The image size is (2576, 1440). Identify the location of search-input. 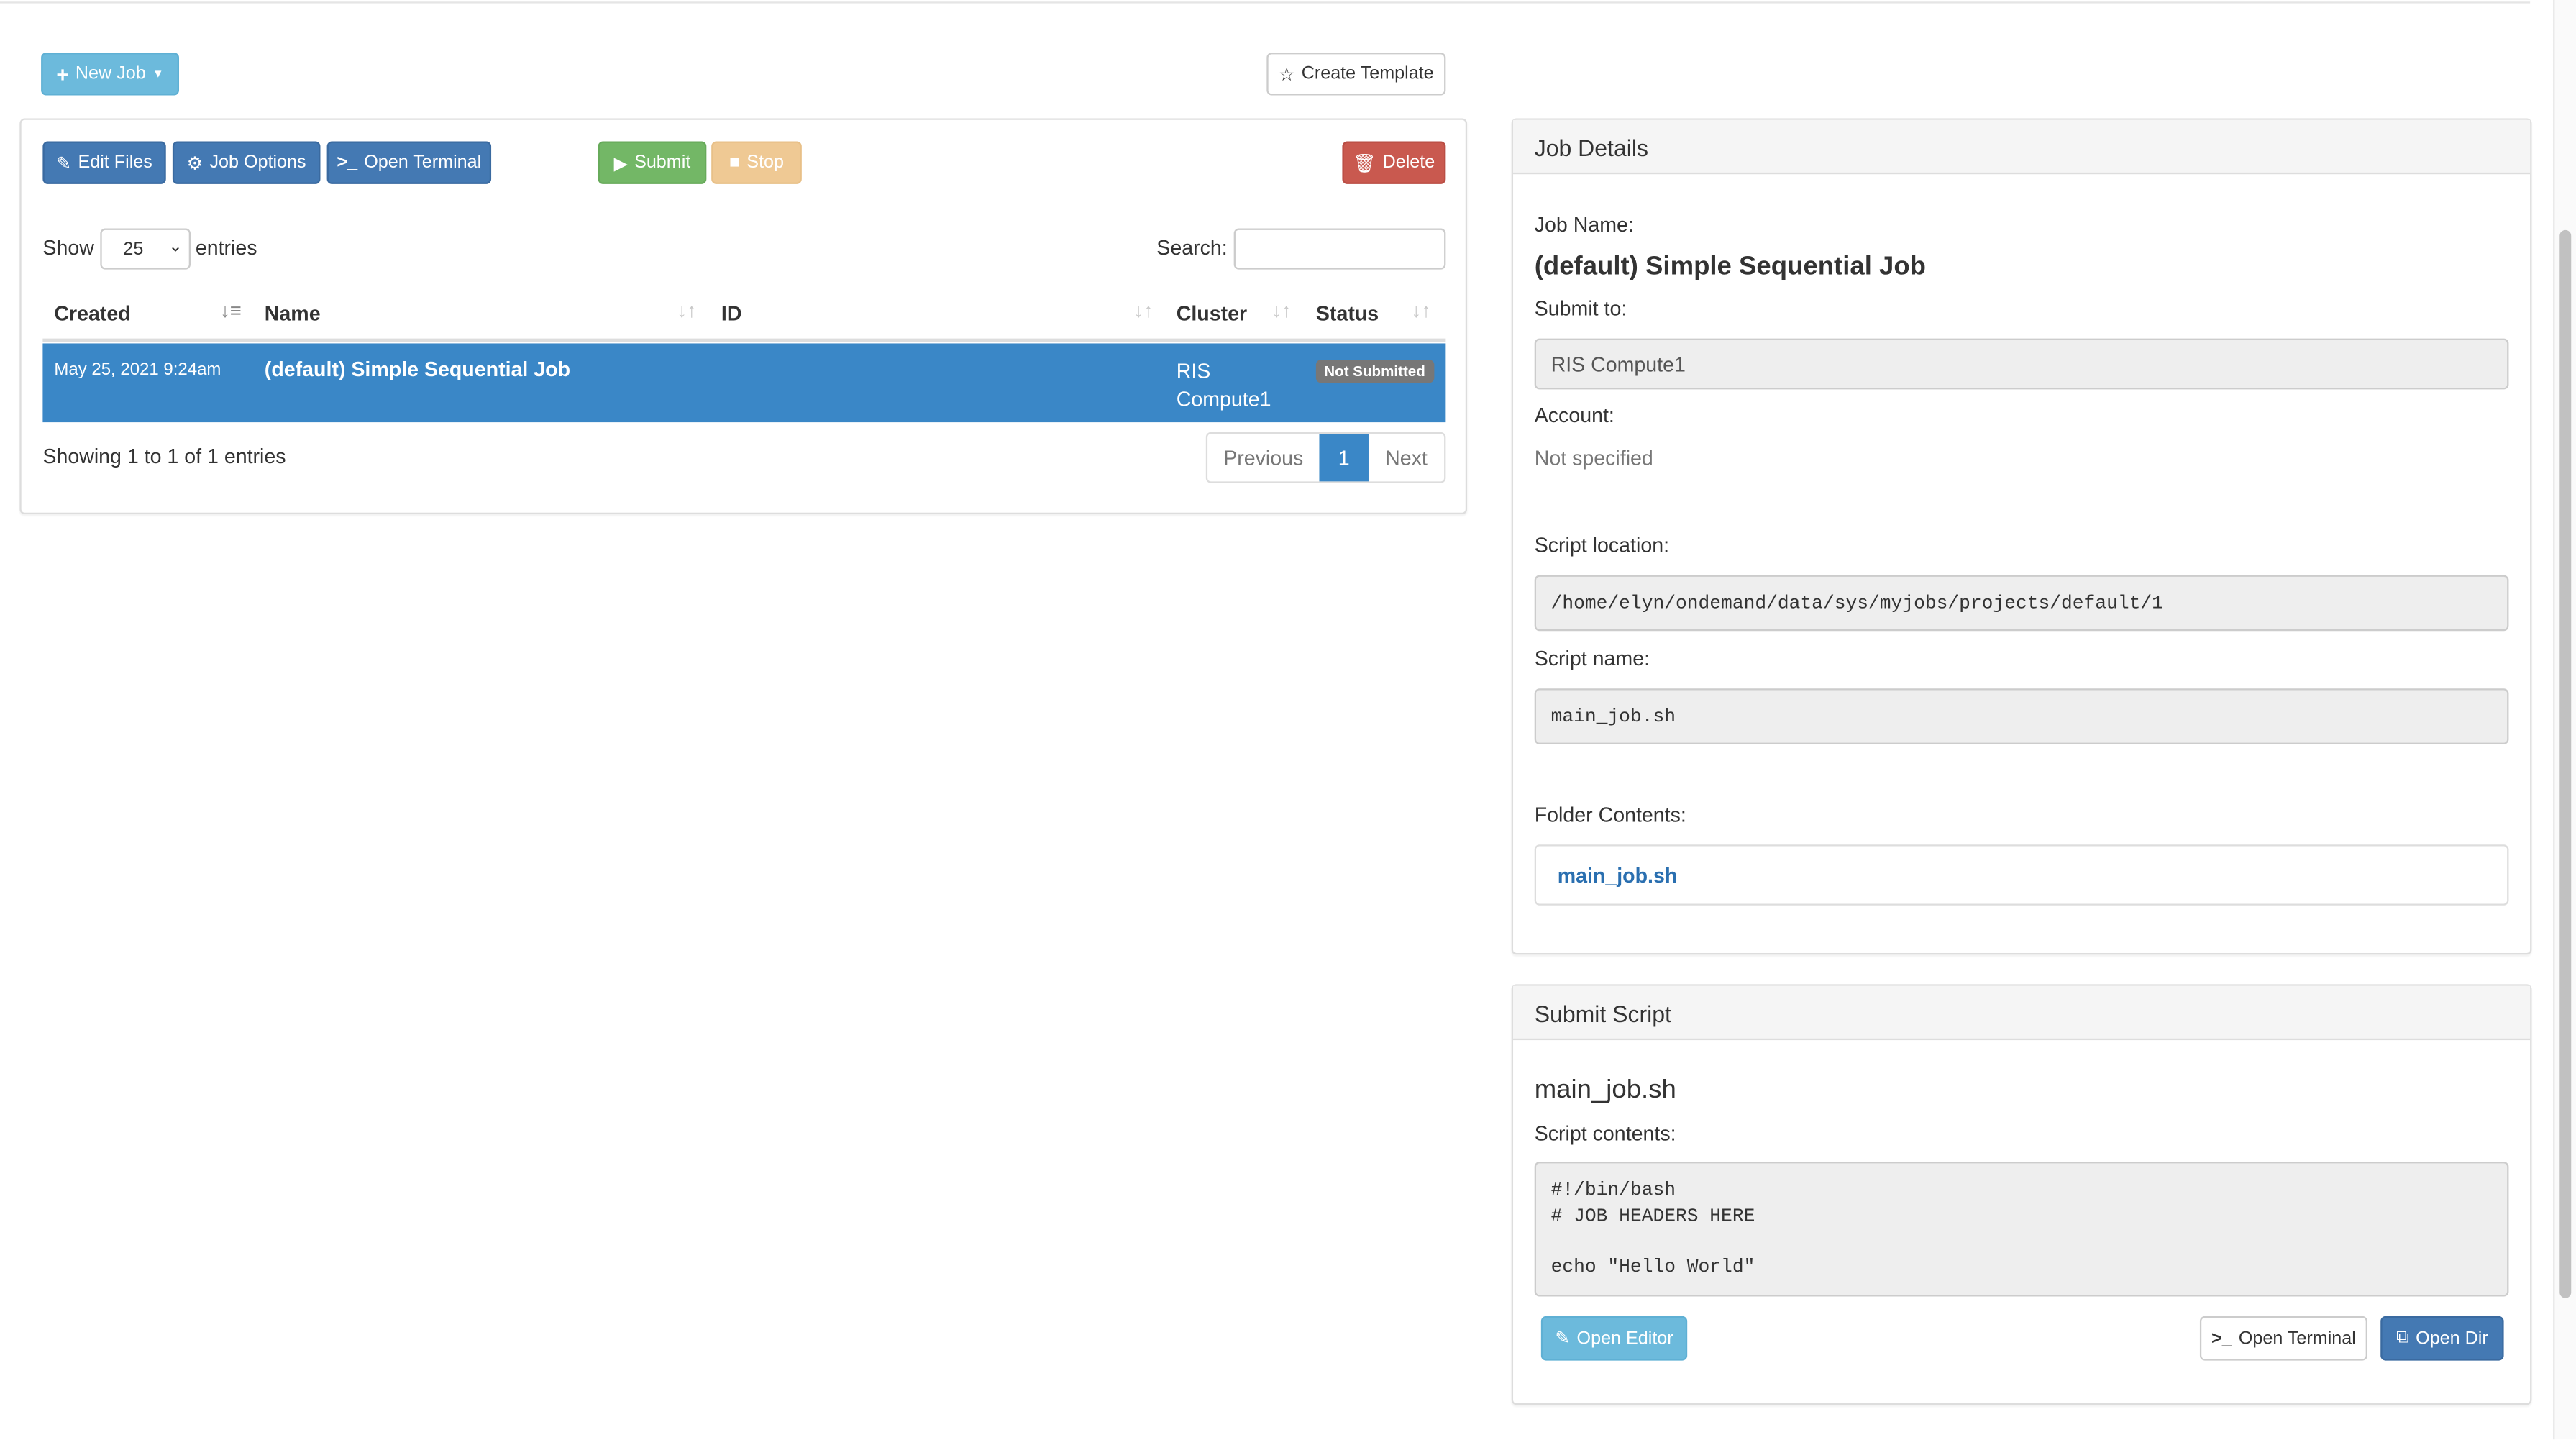
(1339, 249).